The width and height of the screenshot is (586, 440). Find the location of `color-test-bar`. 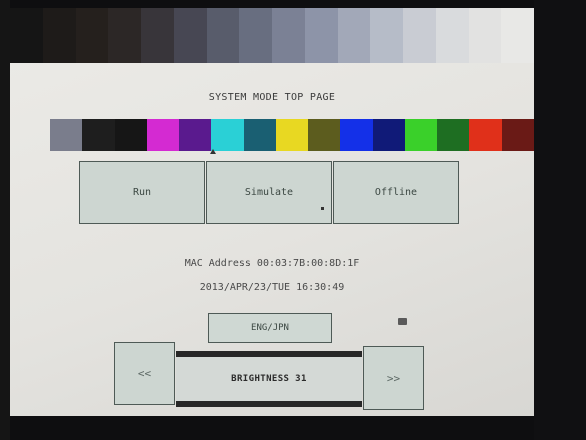

color-test-bar is located at coordinates (292, 135).